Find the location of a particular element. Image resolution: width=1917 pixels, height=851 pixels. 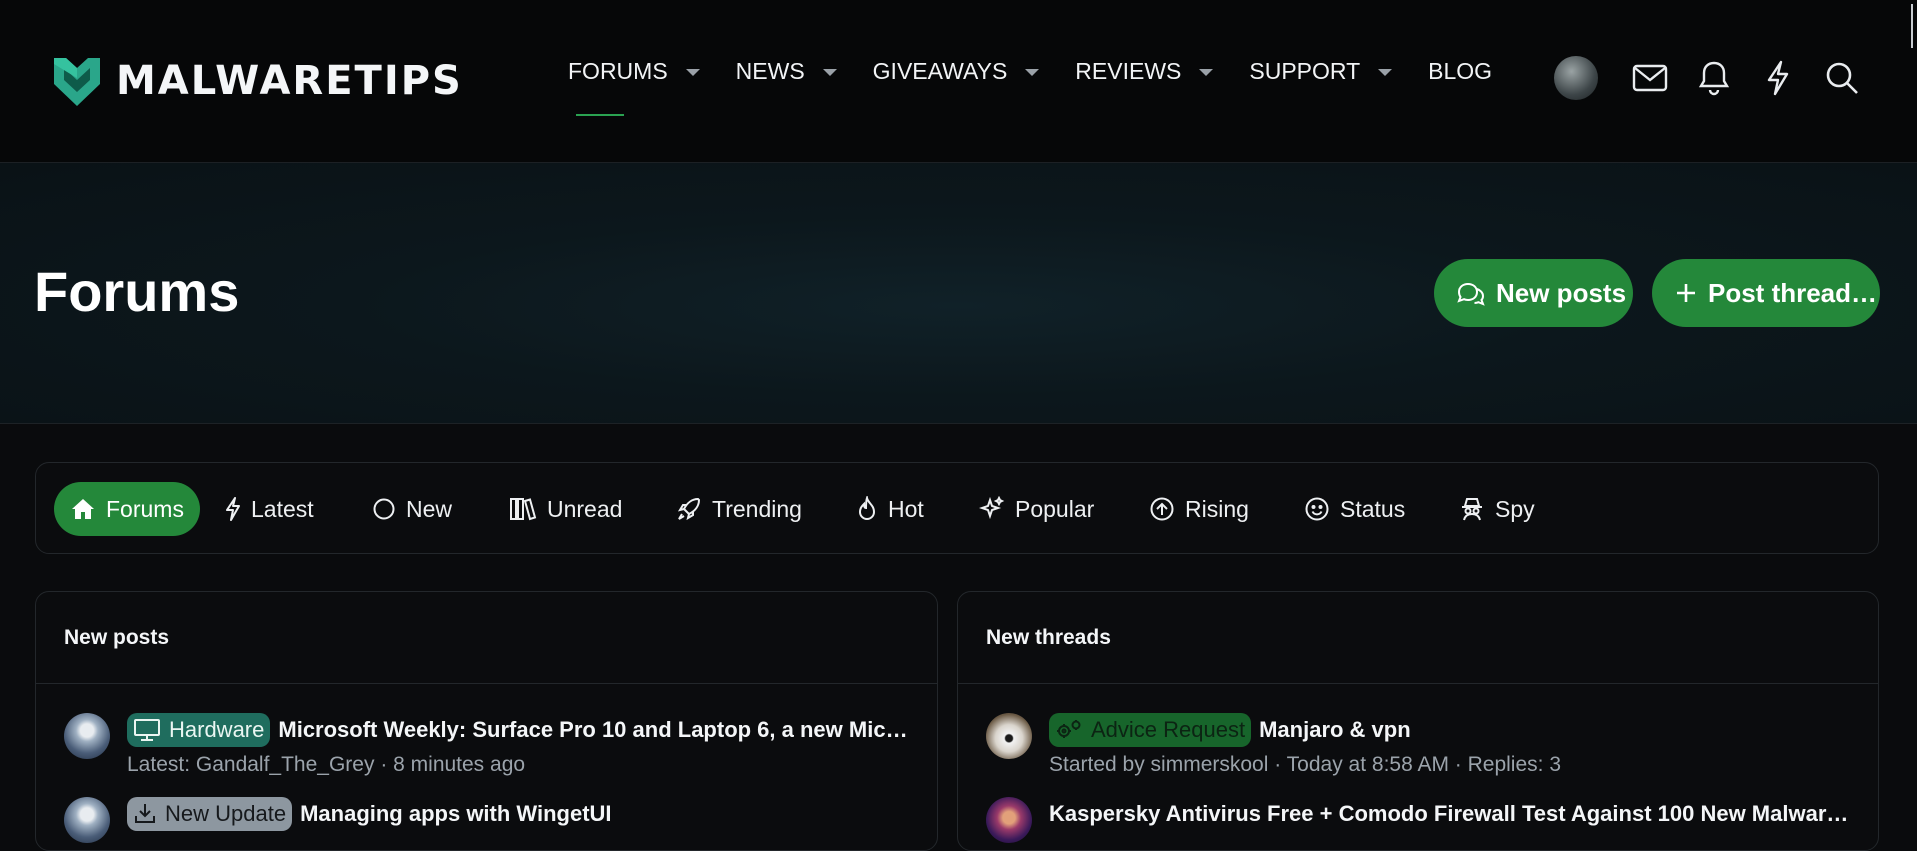

tab-unread-label: Unread is located at coordinates (585, 508).